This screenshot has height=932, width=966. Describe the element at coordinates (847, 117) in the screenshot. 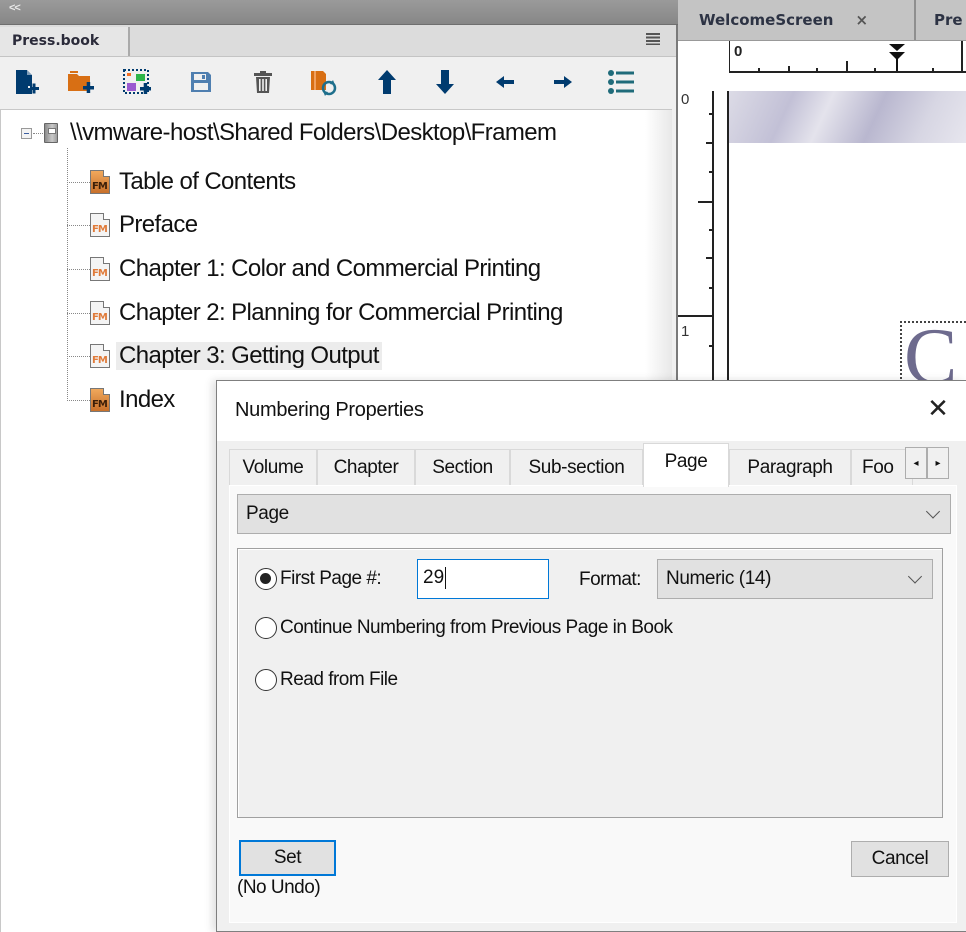

I see `page-banner-image` at that location.